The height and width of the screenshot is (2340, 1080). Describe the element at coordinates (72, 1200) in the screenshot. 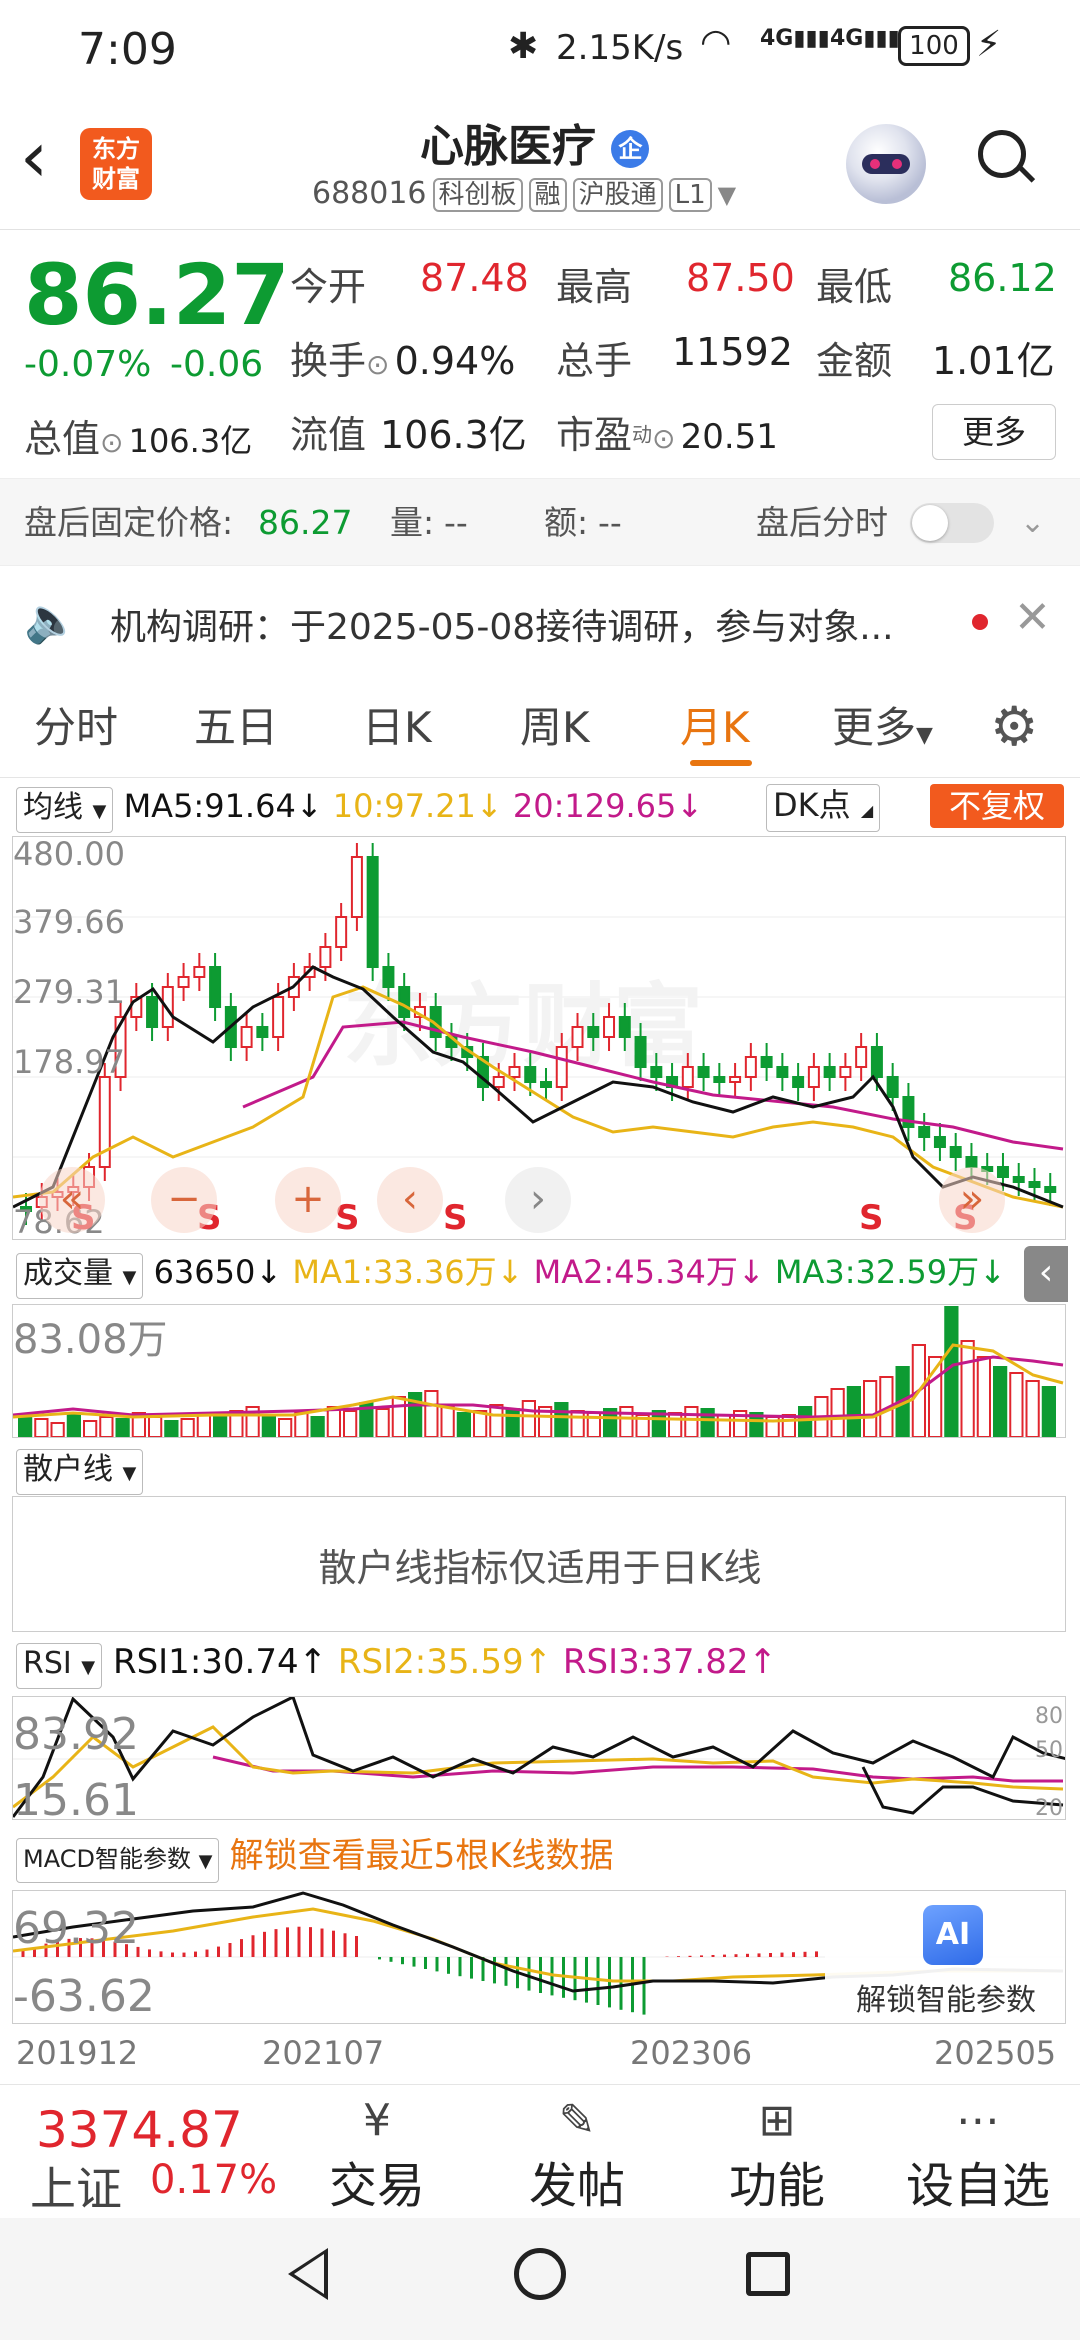

I see `scroll-left-fast-icon: «` at that location.